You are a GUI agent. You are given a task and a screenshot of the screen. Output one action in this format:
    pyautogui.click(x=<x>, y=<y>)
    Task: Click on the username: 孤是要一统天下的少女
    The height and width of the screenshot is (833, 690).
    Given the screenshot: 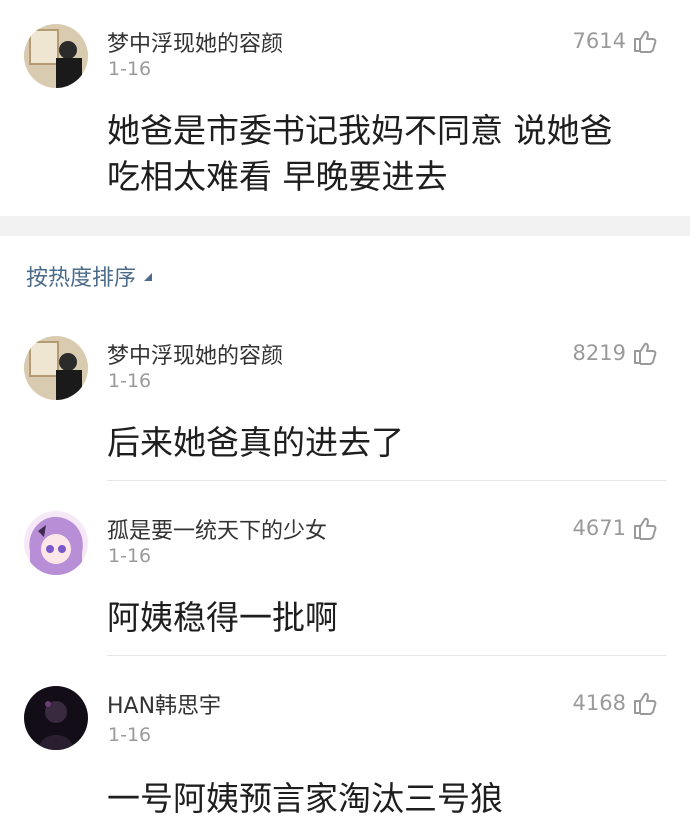 What is the action you would take?
    pyautogui.click(x=217, y=529)
    